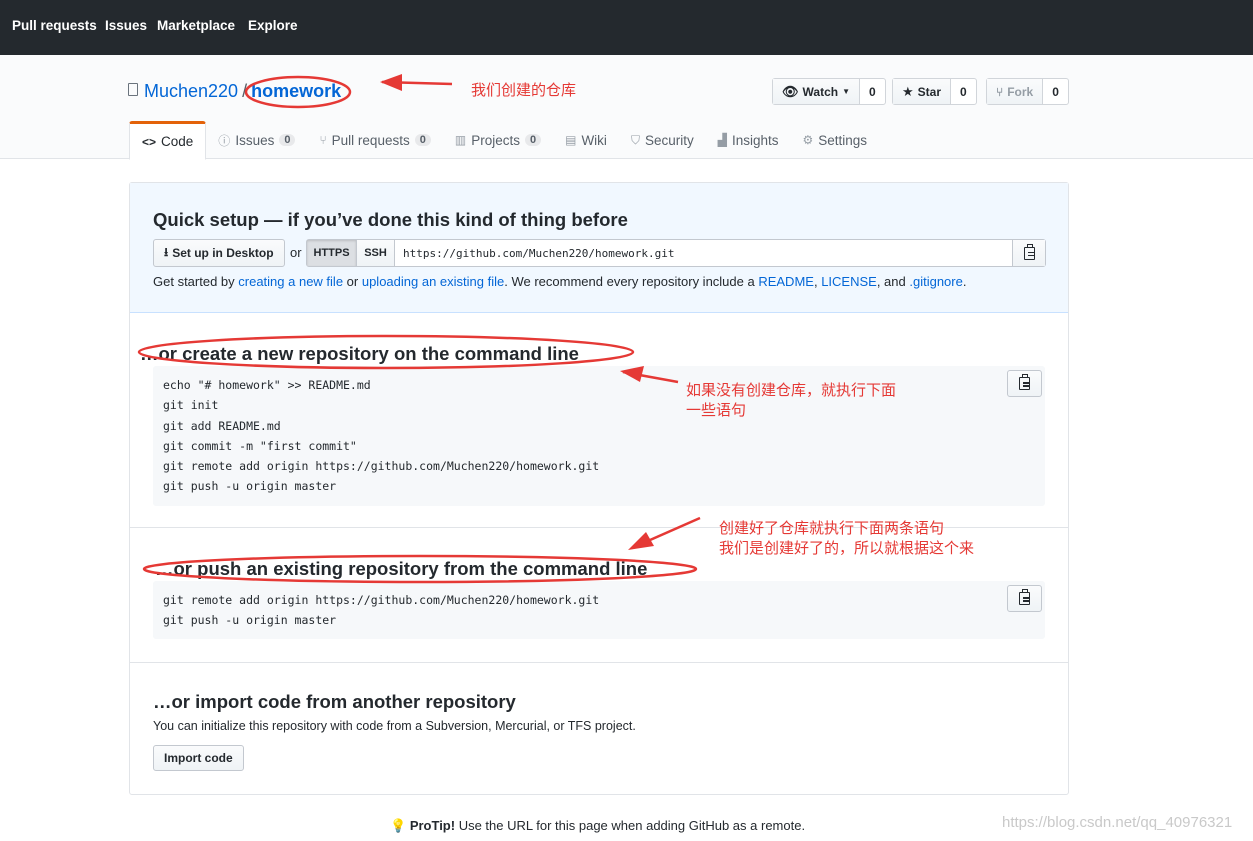 Image resolution: width=1253 pixels, height=841 pixels. I want to click on tab-label: Code, so click(177, 141).